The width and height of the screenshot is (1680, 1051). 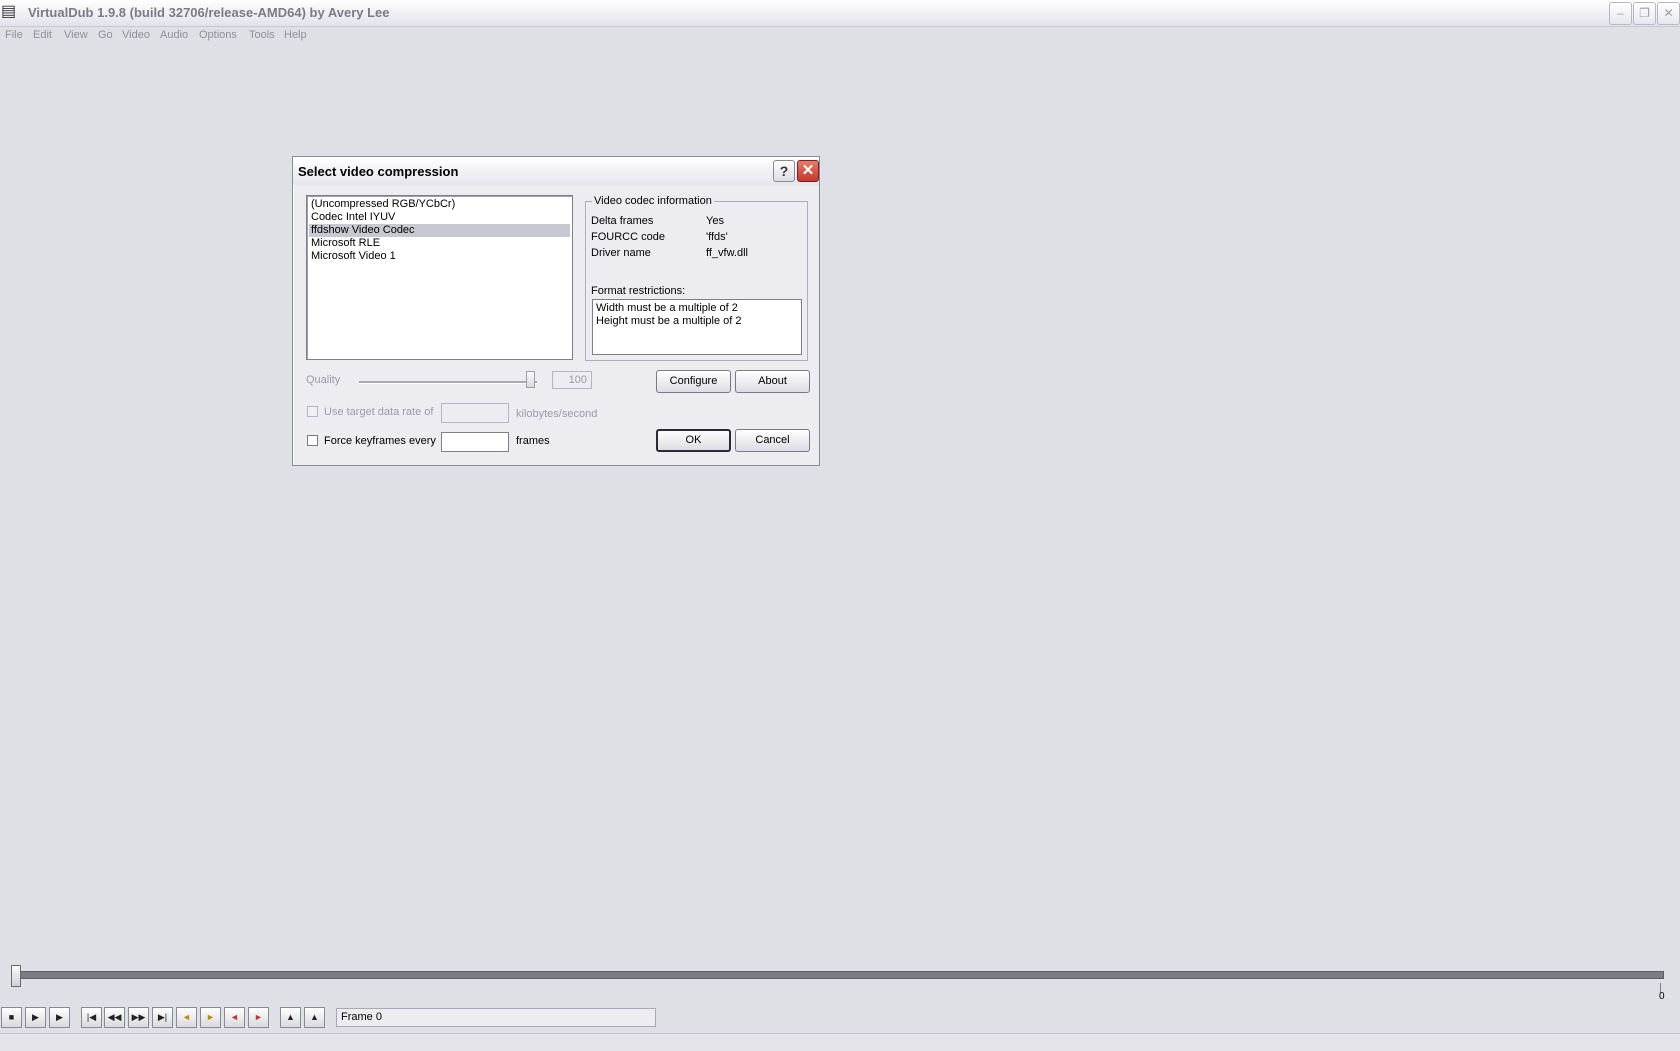 I want to click on list-item: Microsoft RLE, so click(x=439, y=243).